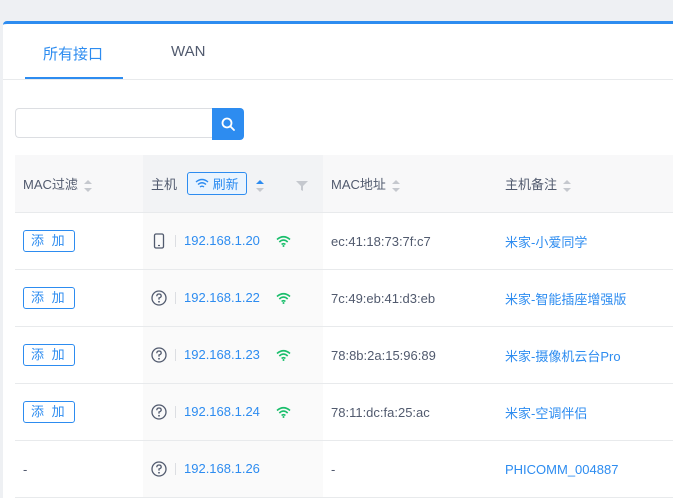 The height and width of the screenshot is (498, 673). What do you see at coordinates (222, 411) in the screenshot?
I see `host-ip-link: 192.168.1.24` at bounding box center [222, 411].